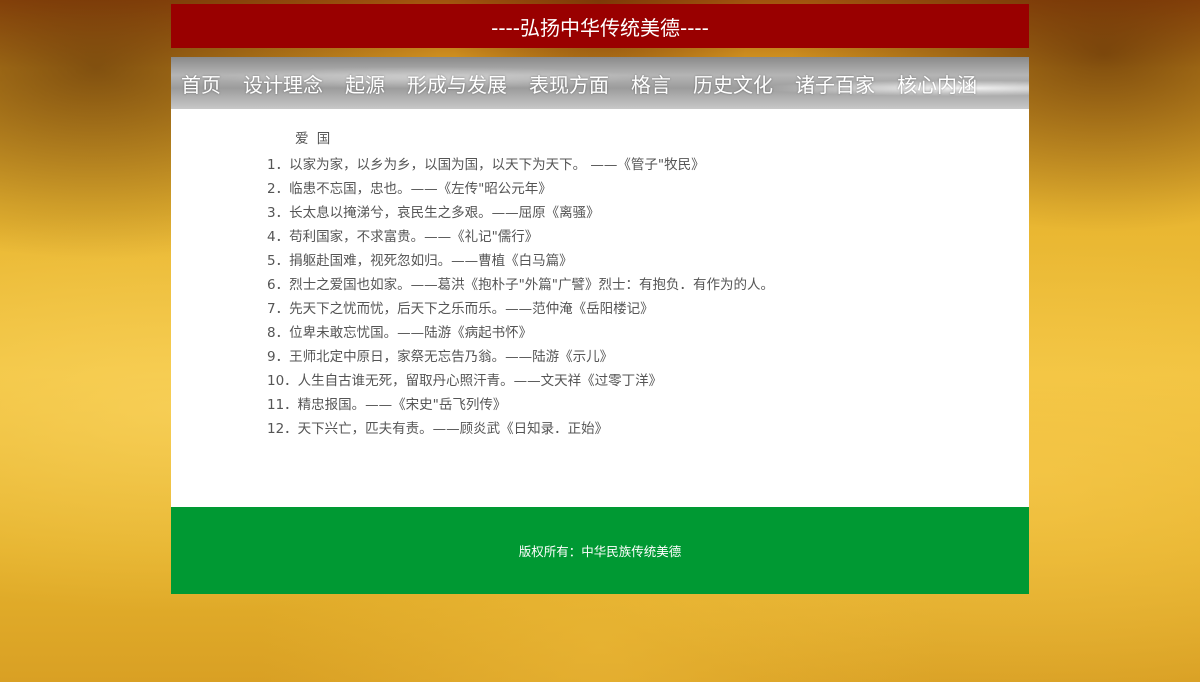  I want to click on main-nav: 首页 设计理念 起源 形成与发展 表现方面 格言 历史文化 诸子百家 核心内涵, so click(600, 83).